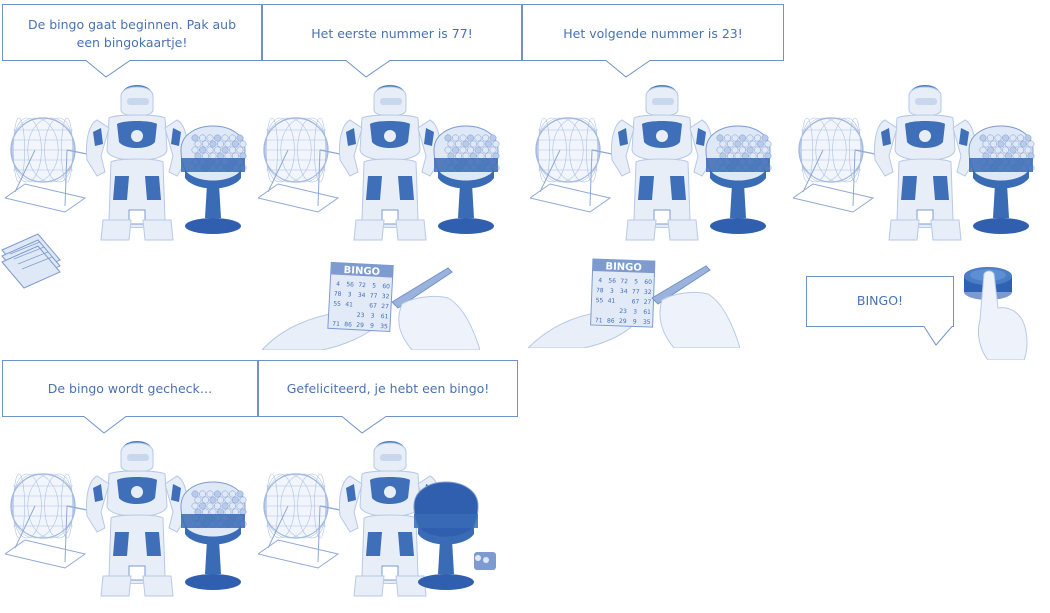 The image size is (1050, 613). What do you see at coordinates (880, 300) in the screenshot?
I see `speech-bubble-bingo-call-text: BINGO!` at bounding box center [880, 300].